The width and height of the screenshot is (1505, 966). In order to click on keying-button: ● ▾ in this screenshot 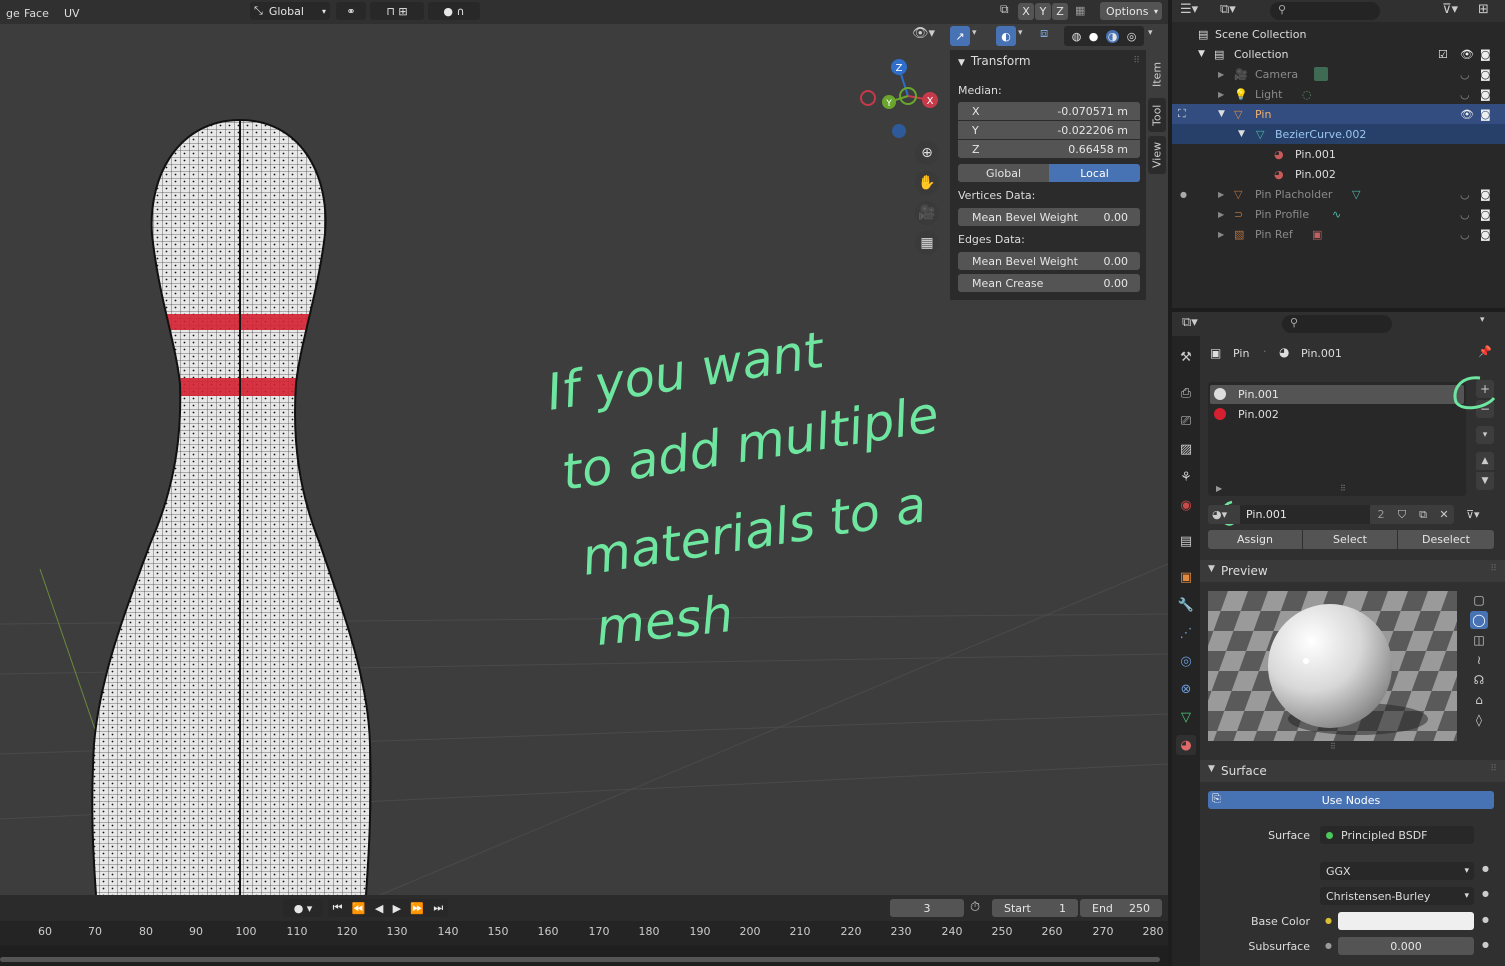, I will do `click(303, 908)`.